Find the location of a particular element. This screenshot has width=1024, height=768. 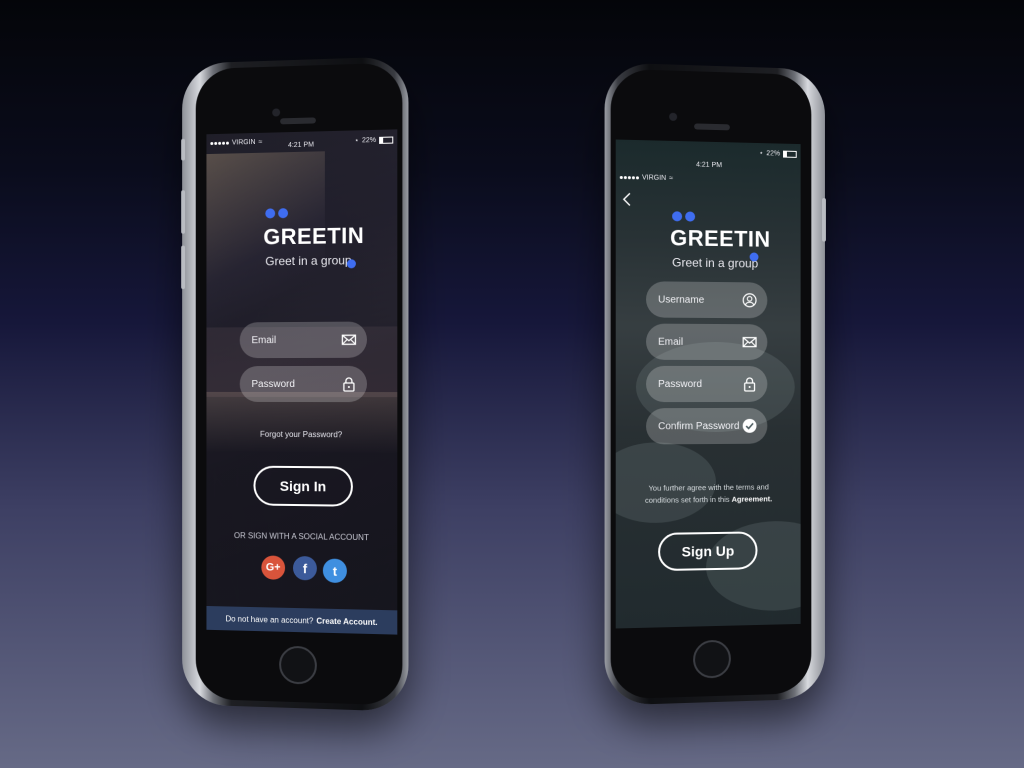

carrier: VIRGIN ≈ is located at coordinates (646, 178).